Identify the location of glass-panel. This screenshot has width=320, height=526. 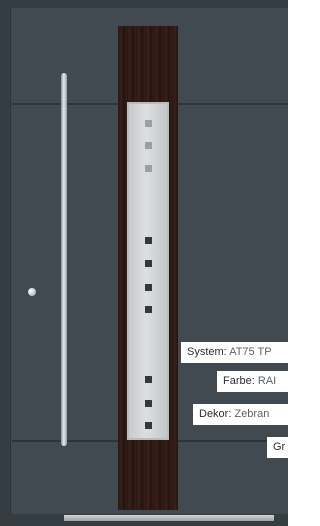
(148, 271).